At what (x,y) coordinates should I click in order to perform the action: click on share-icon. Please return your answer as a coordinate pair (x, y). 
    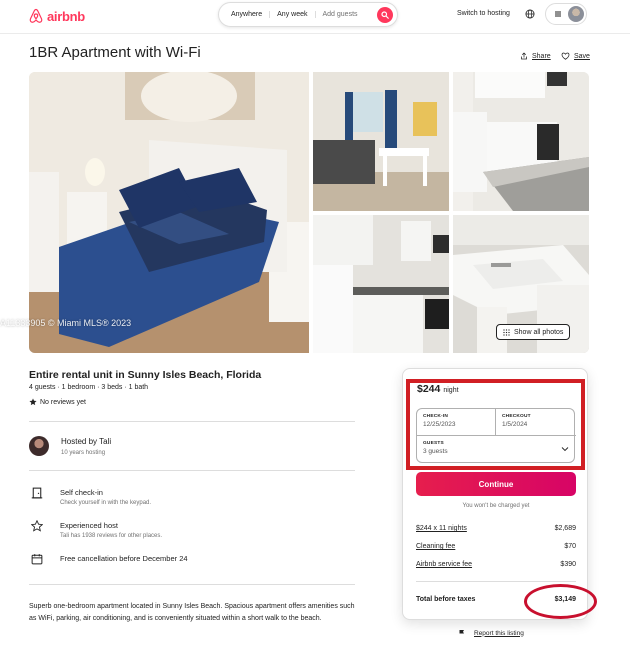
    Looking at the image, I should click on (524, 56).